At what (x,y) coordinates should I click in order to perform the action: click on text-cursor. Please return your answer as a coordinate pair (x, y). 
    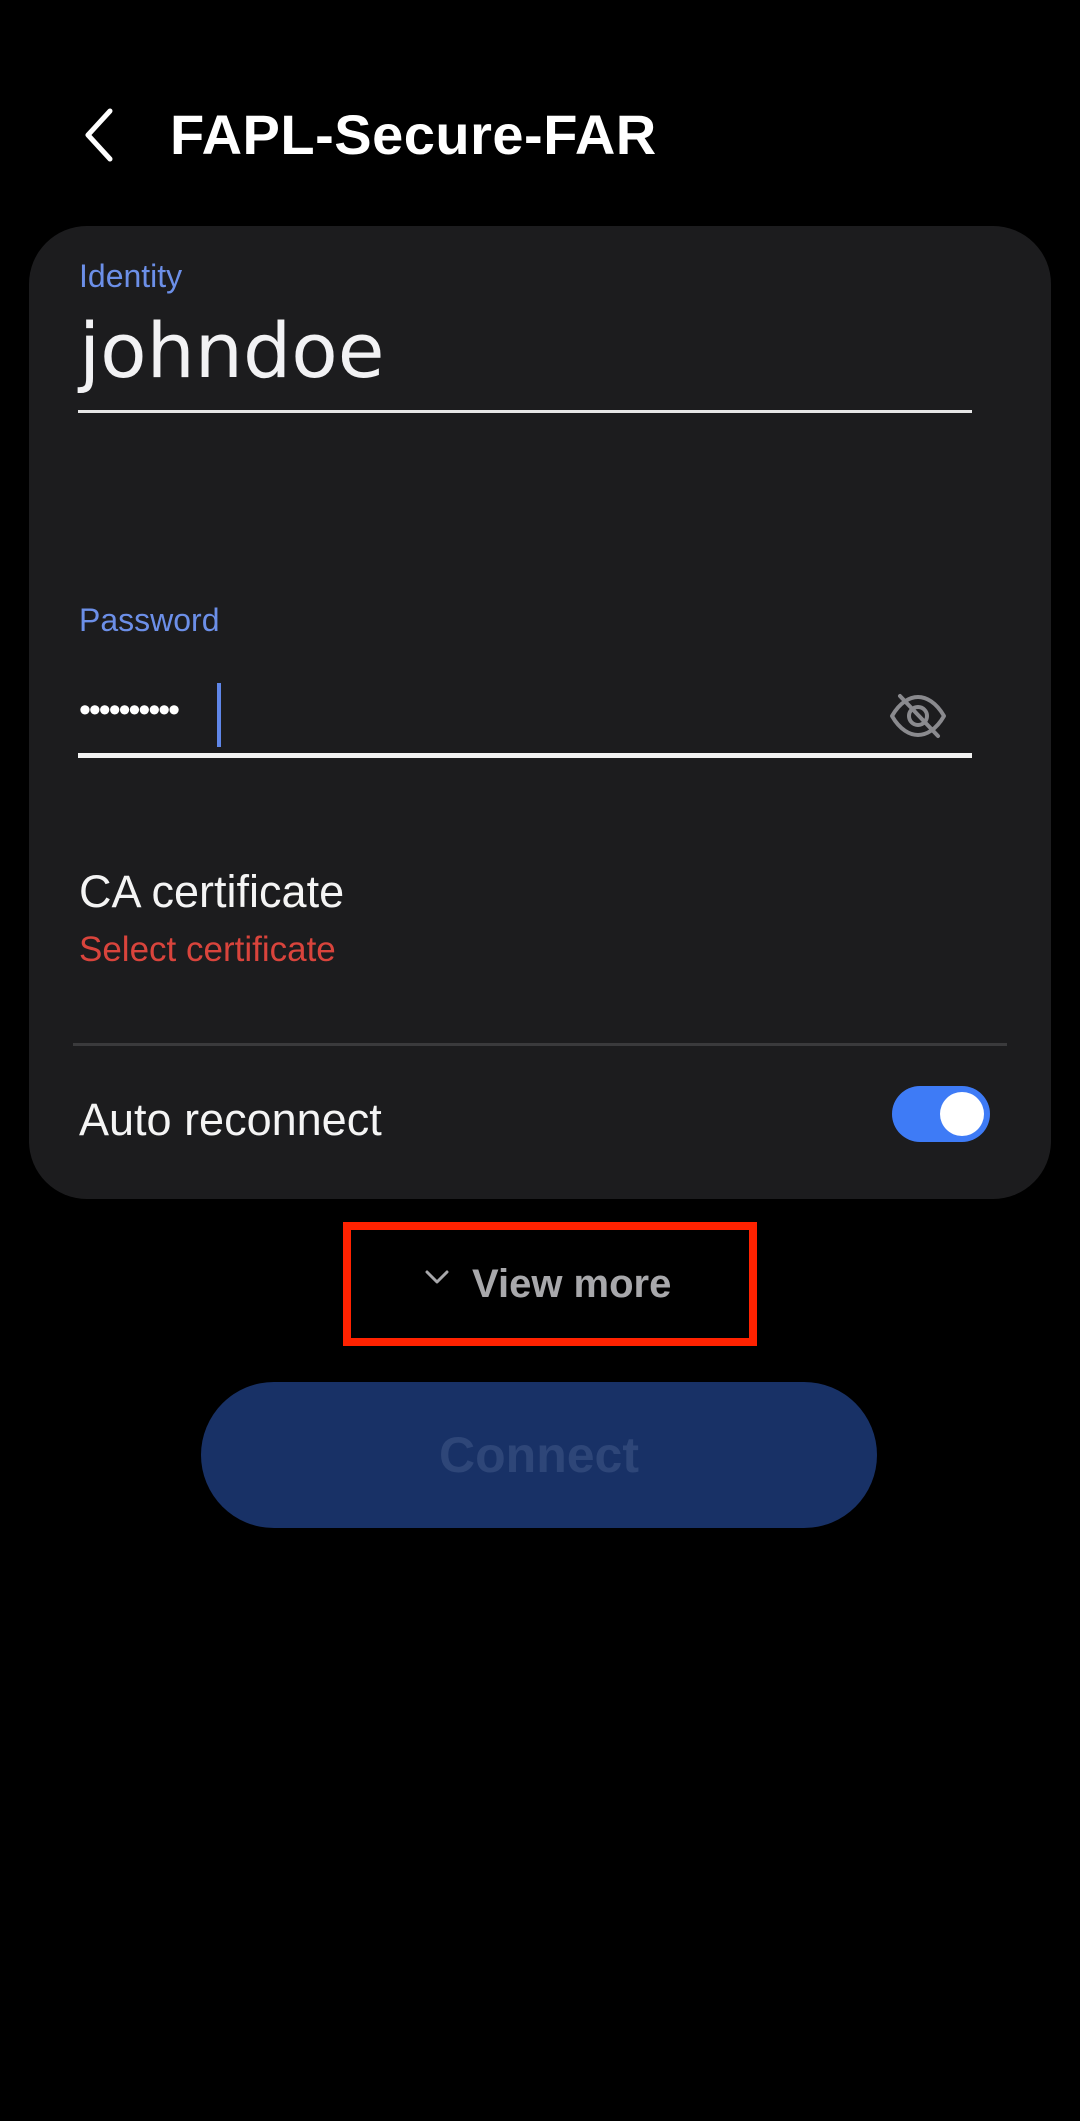
    Looking at the image, I should click on (219, 715).